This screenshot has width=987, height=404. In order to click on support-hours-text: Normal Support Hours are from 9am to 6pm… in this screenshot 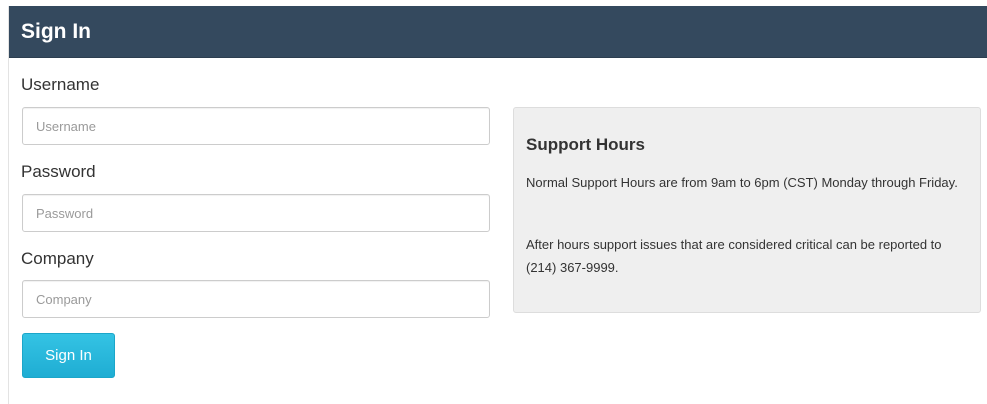, I will do `click(742, 182)`.